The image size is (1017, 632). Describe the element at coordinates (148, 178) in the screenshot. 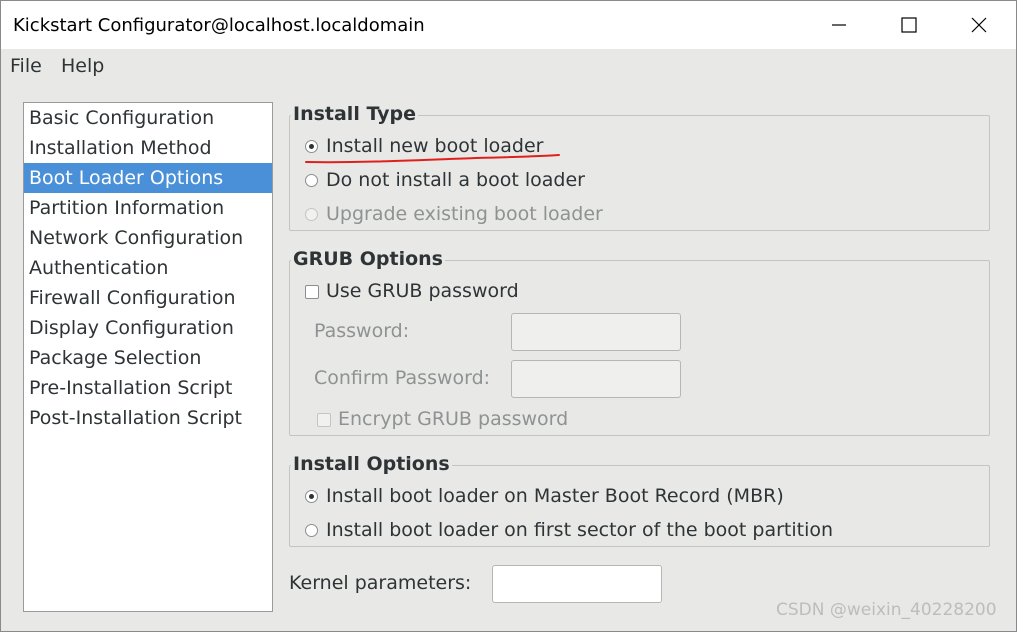

I see `sidebar-item-boot-loader-options: Boot Loader Options` at that location.